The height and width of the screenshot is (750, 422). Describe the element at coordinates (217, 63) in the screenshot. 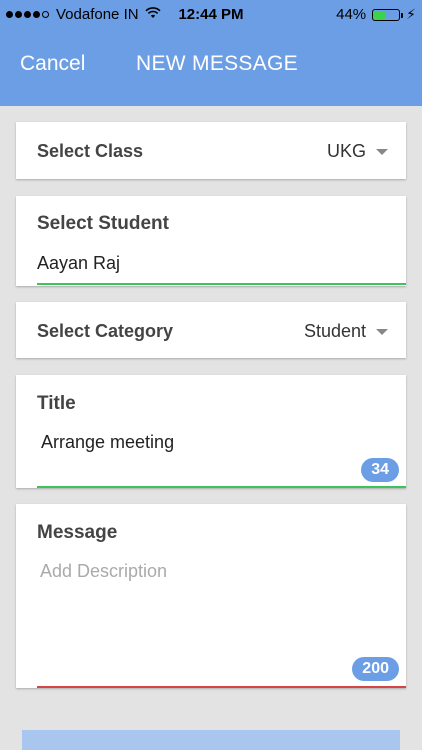

I see `page-title: NEW MESSAGE` at that location.